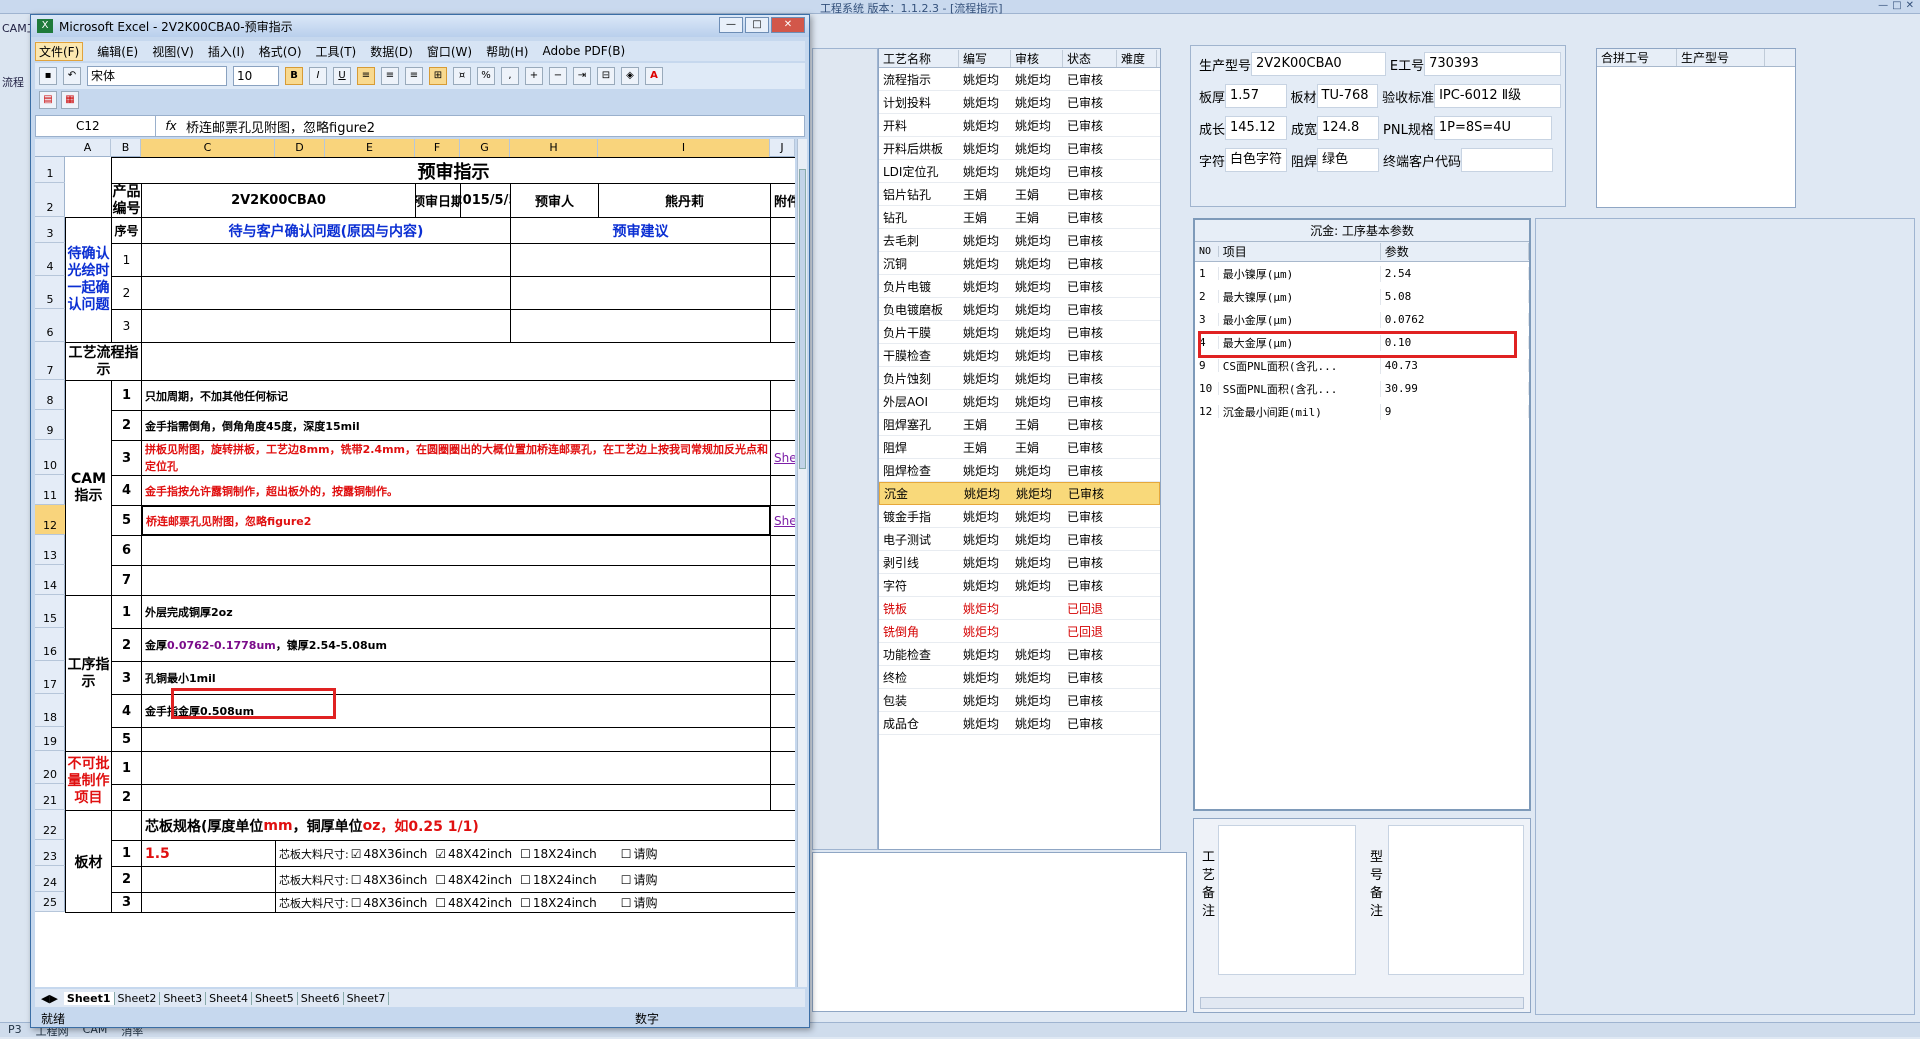  What do you see at coordinates (985, 58) in the screenshot?
I see `col-header: 编写` at bounding box center [985, 58].